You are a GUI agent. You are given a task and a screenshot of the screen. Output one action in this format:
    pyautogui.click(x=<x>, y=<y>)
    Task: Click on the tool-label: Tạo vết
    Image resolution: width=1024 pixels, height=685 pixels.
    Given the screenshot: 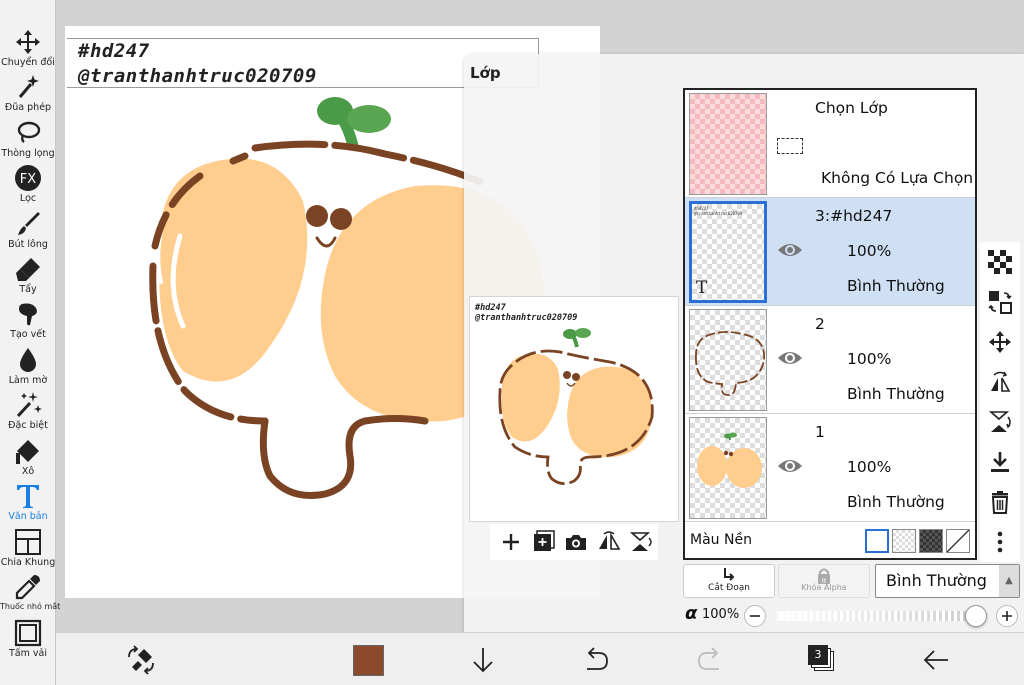 What is the action you would take?
    pyautogui.click(x=28, y=334)
    